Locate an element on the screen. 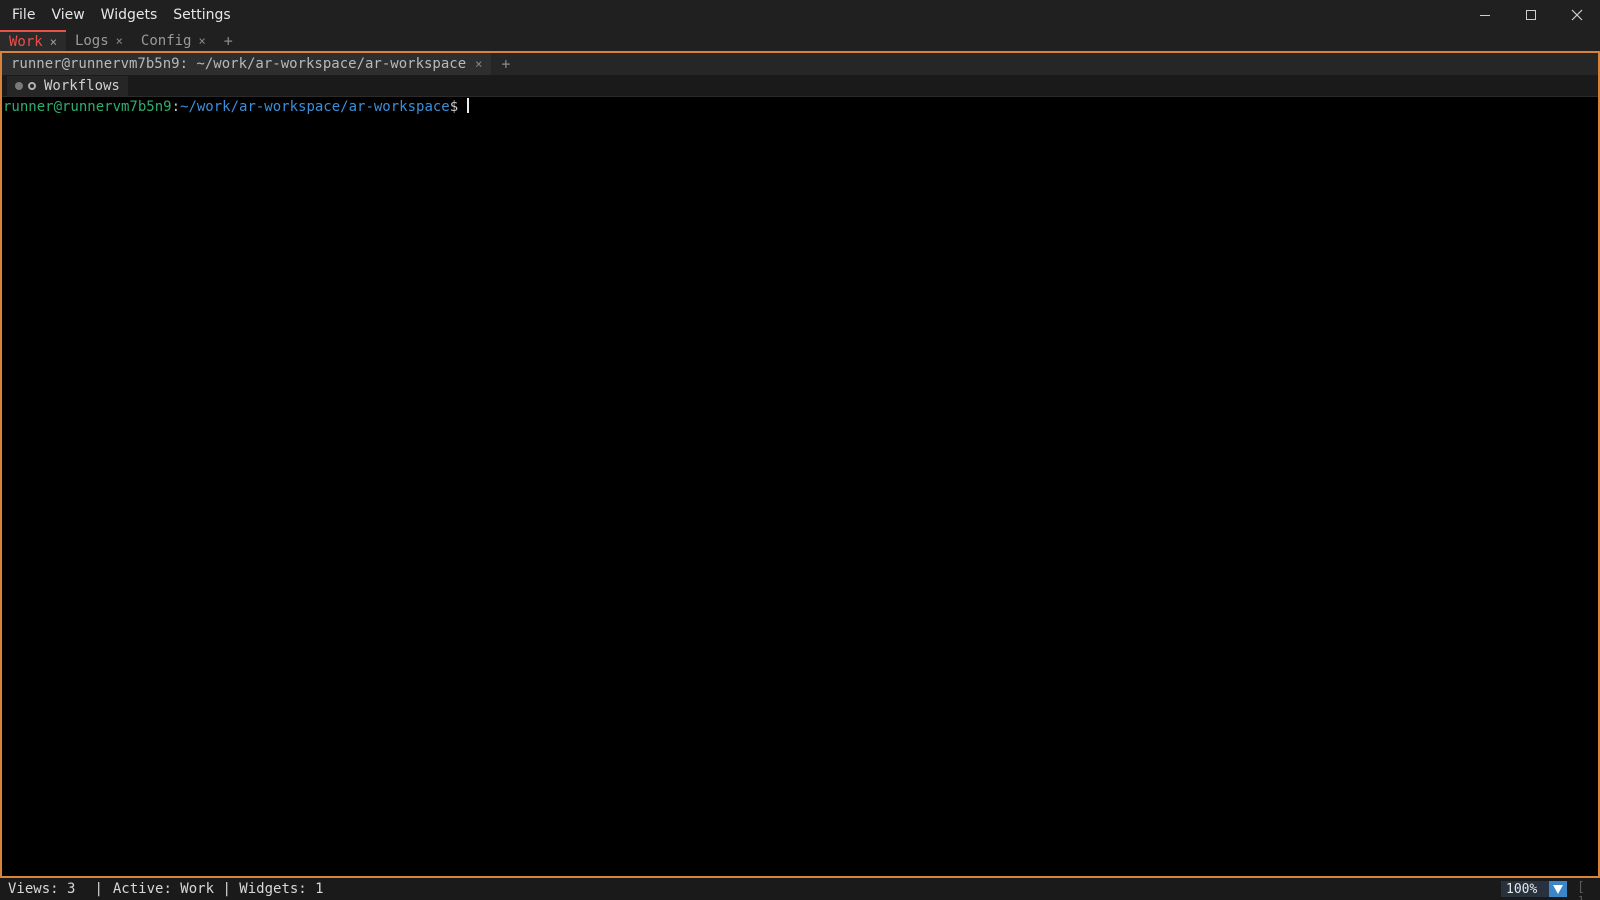 The width and height of the screenshot is (1600, 900). layout-toggle-icon: [ ] is located at coordinates (1588, 890).